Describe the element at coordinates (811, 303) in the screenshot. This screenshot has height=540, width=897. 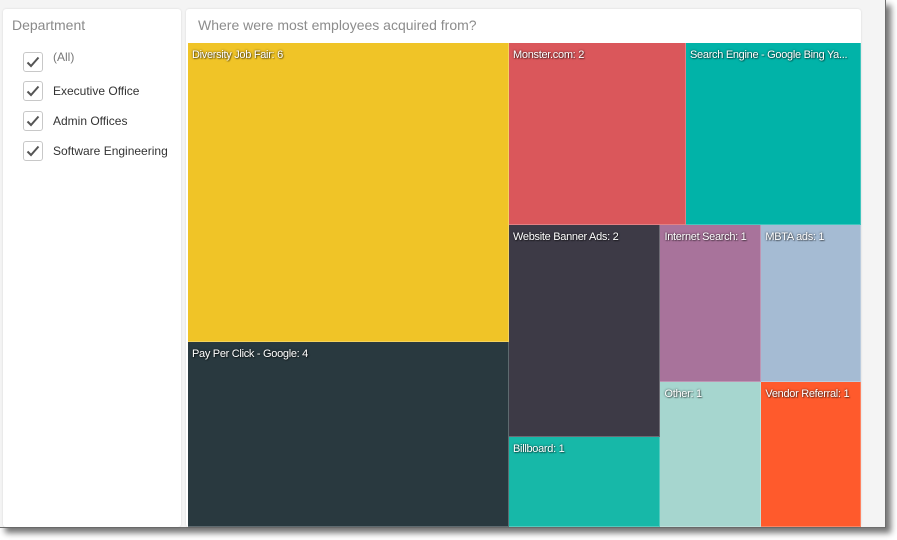
I see `treemap-tile-mbta-ads: MBTA ads: 1` at that location.